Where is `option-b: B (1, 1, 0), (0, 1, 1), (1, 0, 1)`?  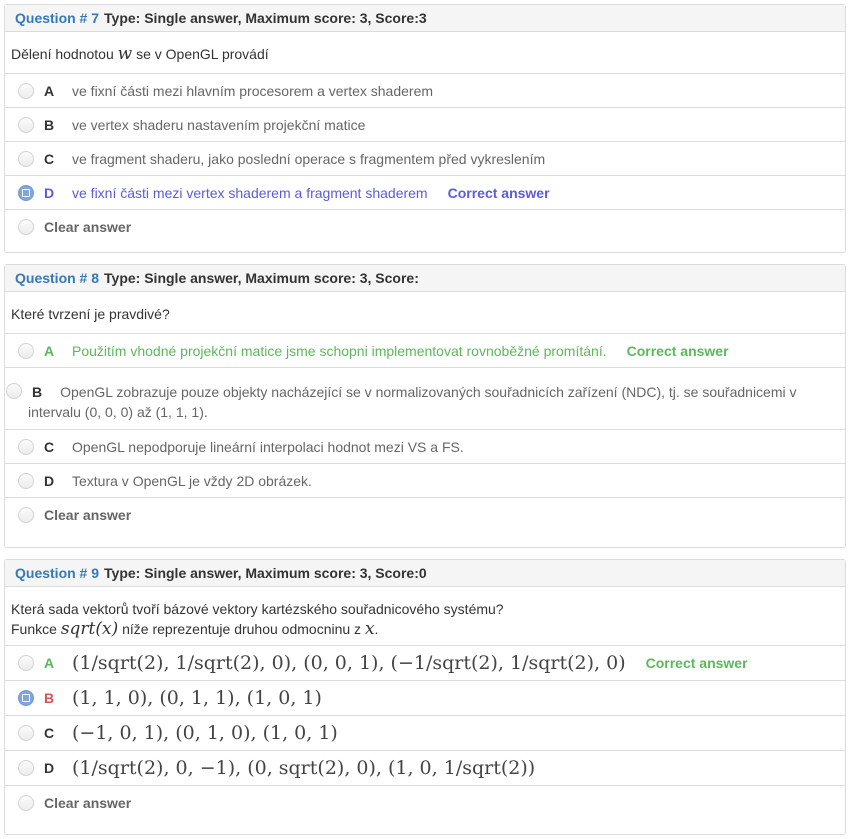
option-b: B (1, 1, 0), (0, 1, 1), (1, 0, 1) is located at coordinates (425, 697).